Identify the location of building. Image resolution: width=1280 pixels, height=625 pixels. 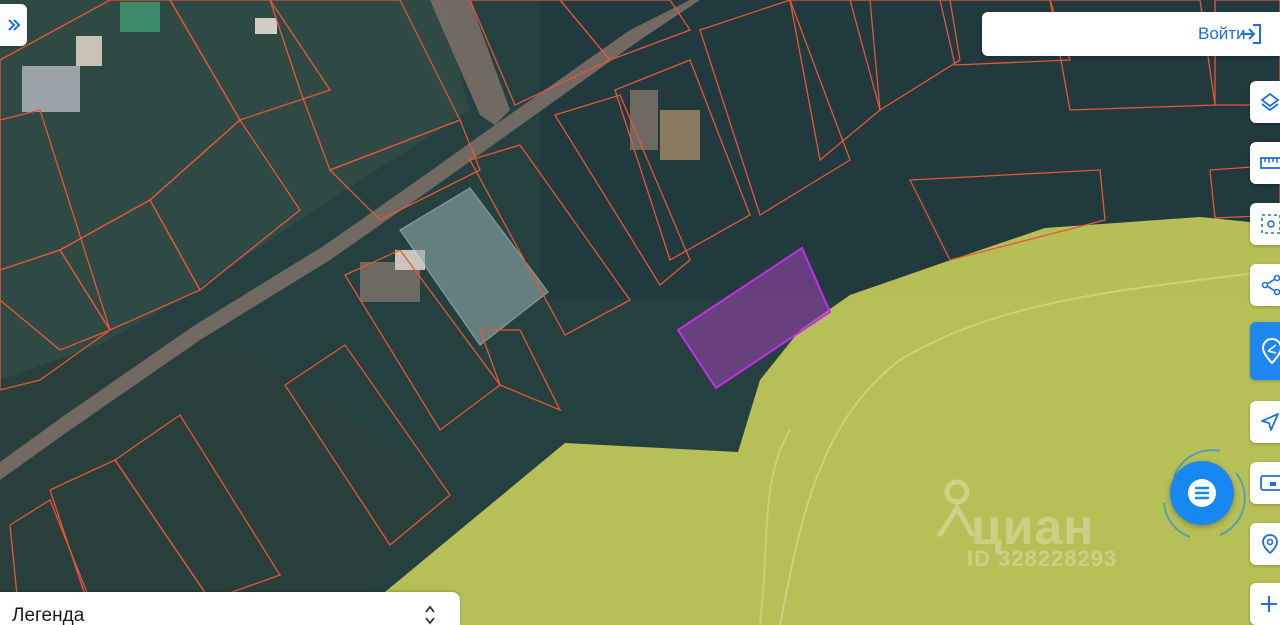
(51, 89).